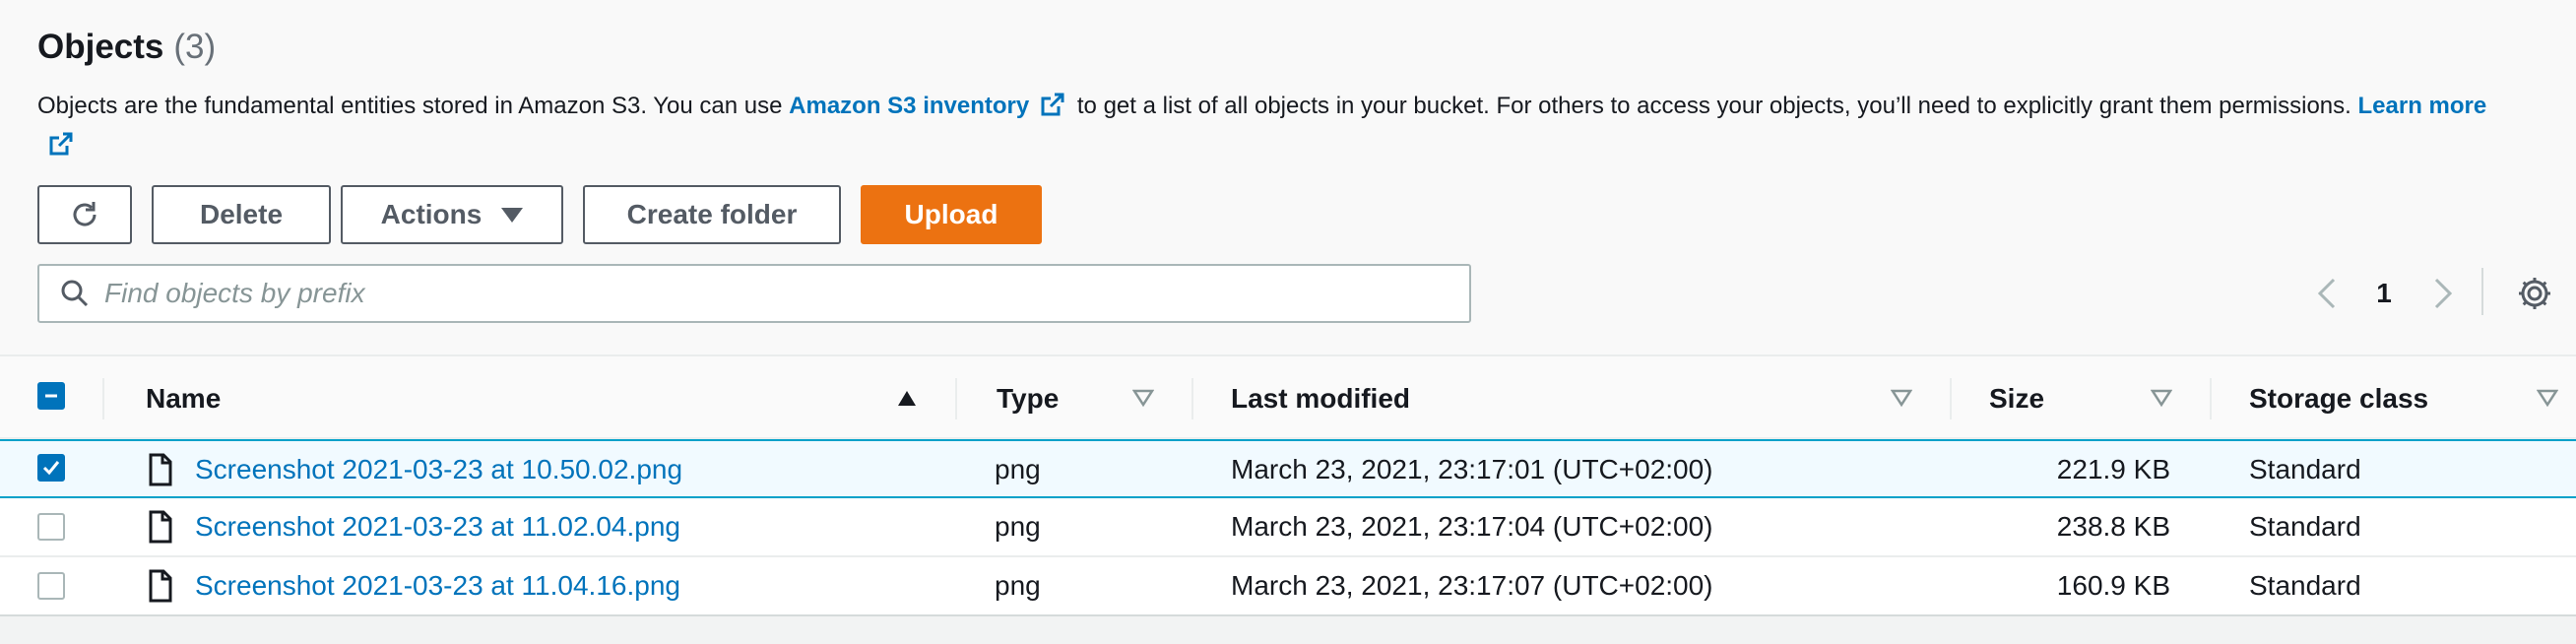  What do you see at coordinates (2534, 293) in the screenshot?
I see `settings-gear-icon` at bounding box center [2534, 293].